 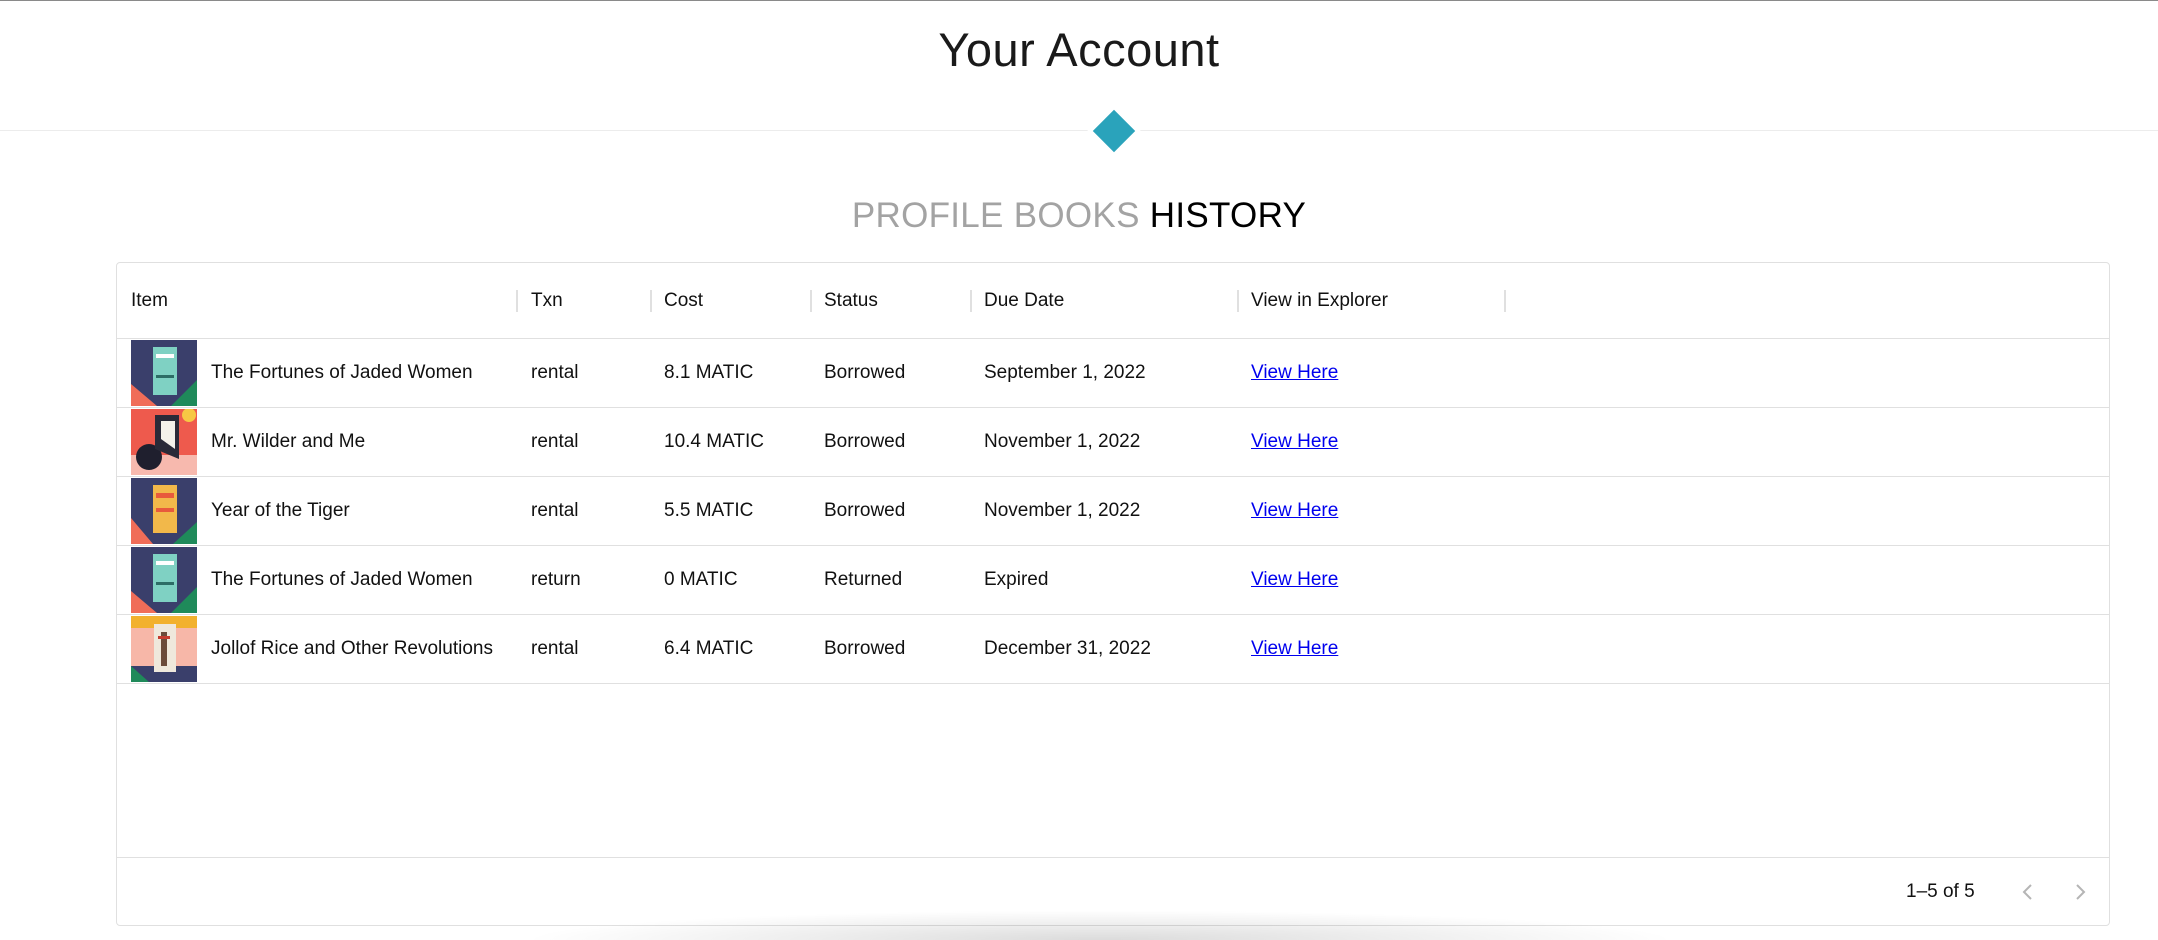 What do you see at coordinates (352, 648) in the screenshot?
I see `item-title: Jollof Rice and Other Revolutions` at bounding box center [352, 648].